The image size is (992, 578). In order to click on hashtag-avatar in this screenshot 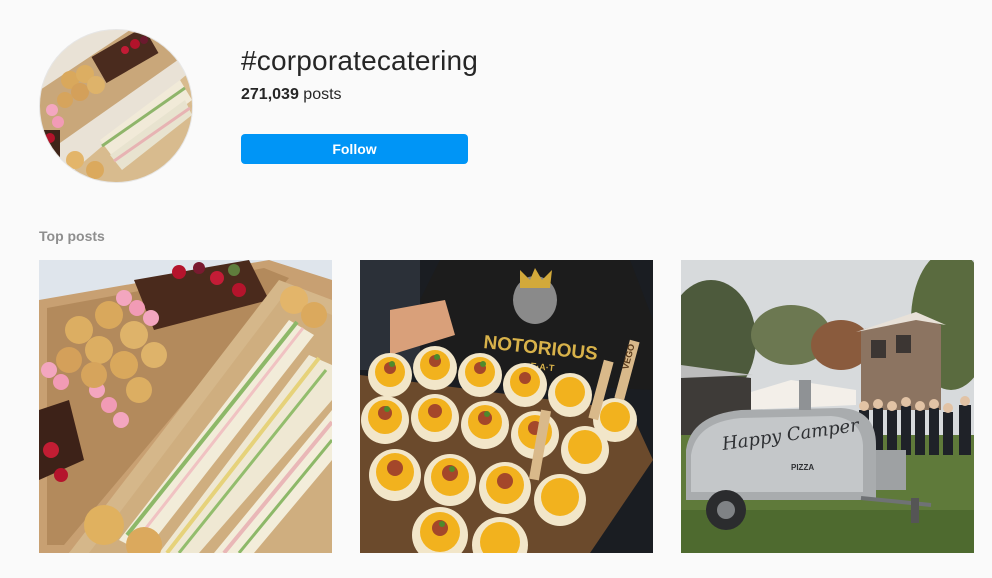, I will do `click(116, 106)`.